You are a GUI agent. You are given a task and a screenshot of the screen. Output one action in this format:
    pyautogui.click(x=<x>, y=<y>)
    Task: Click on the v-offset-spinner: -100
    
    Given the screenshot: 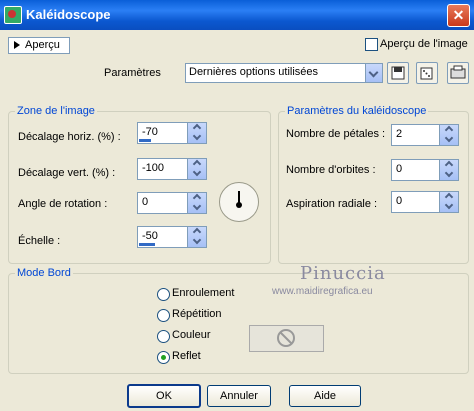 What is the action you would take?
    pyautogui.click(x=172, y=169)
    